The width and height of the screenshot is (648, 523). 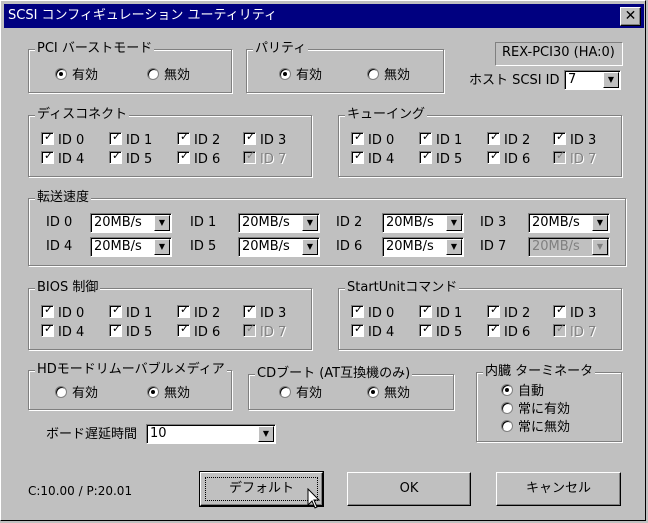 I want to click on queuing-checkbox-id3: ✓ ID 3, so click(x=574, y=139).